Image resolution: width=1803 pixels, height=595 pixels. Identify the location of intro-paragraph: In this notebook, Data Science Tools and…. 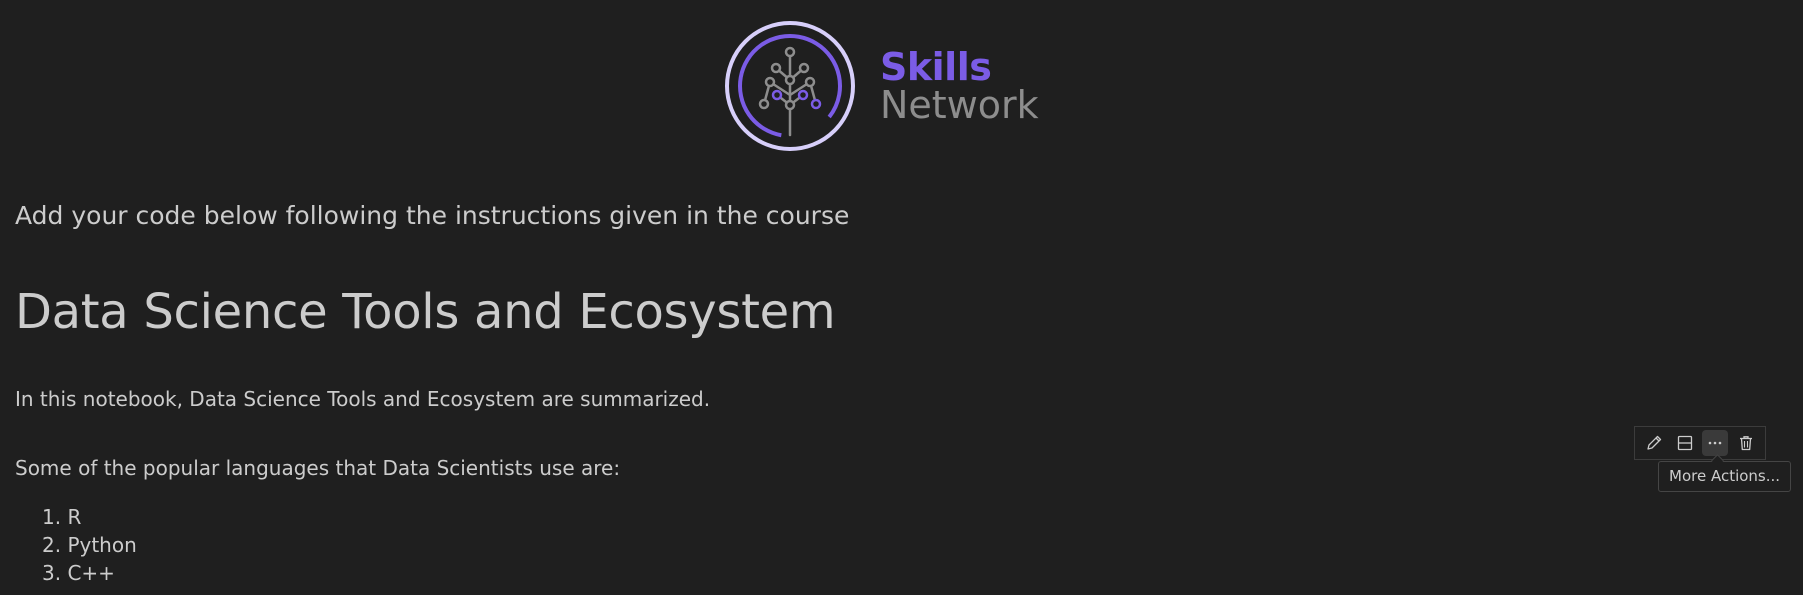
(363, 399).